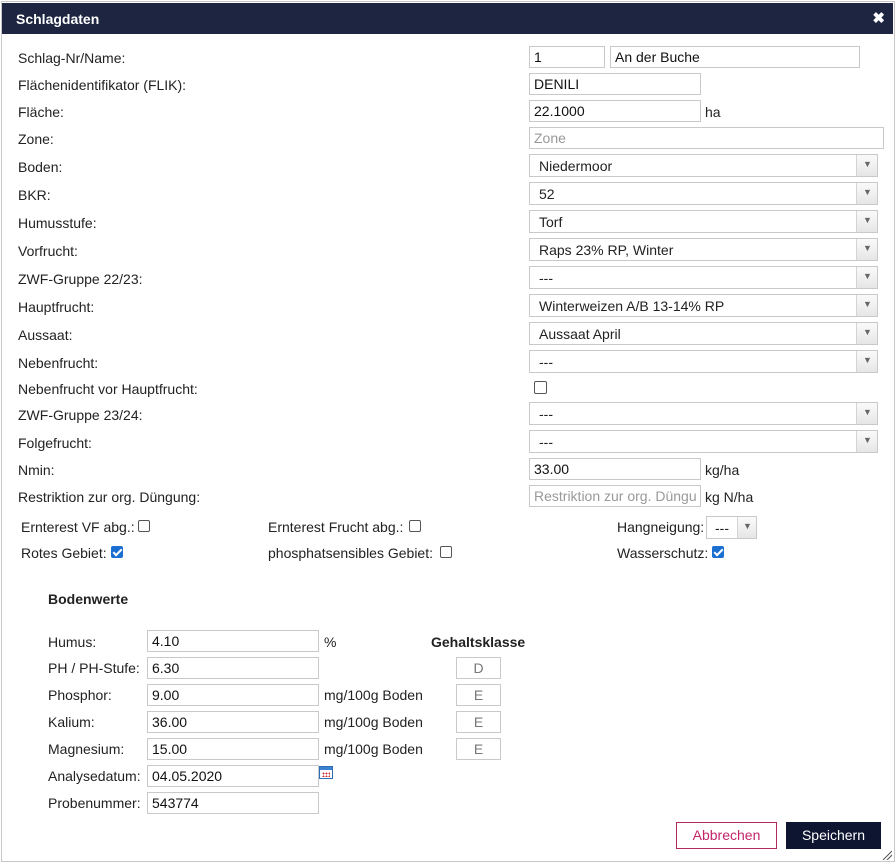 The width and height of the screenshot is (896, 863). What do you see at coordinates (446, 552) in the screenshot?
I see `phosphat-checkbox` at bounding box center [446, 552].